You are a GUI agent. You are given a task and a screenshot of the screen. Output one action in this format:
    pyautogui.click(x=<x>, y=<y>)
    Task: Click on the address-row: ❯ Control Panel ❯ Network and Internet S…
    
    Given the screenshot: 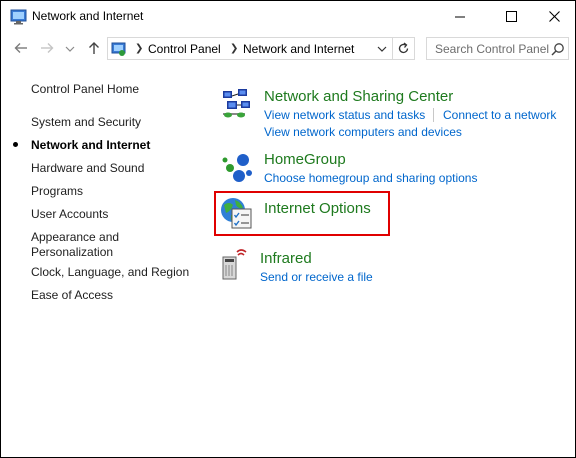 What is the action you would take?
    pyautogui.click(x=288, y=48)
    